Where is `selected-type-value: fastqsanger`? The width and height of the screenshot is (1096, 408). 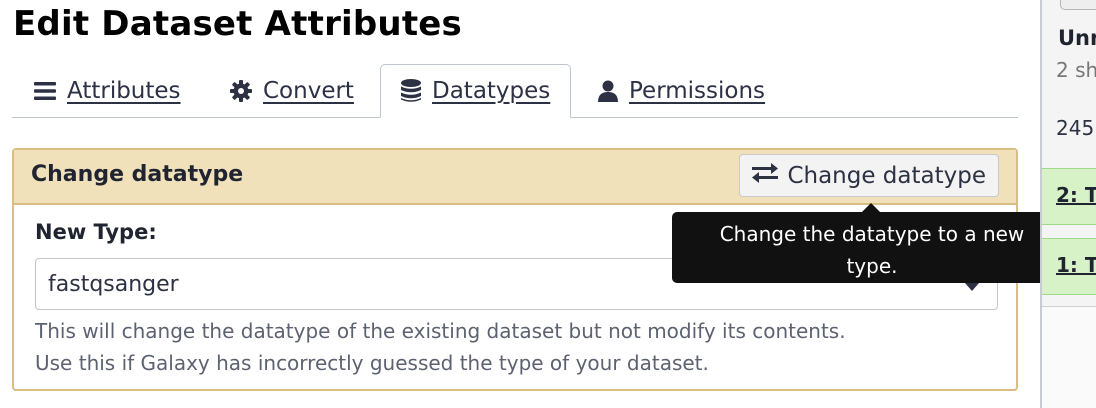 selected-type-value: fastqsanger is located at coordinates (113, 284).